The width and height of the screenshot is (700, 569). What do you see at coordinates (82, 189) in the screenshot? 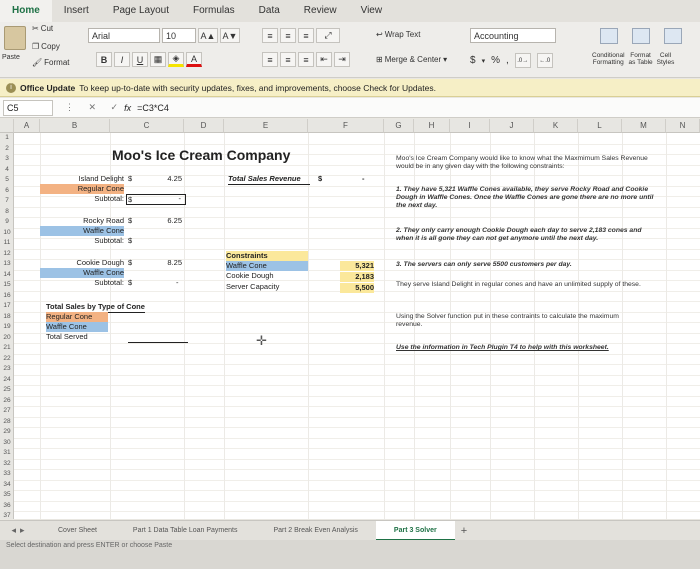
I see `island-regular-cone-label: Regular Cone` at bounding box center [82, 189].